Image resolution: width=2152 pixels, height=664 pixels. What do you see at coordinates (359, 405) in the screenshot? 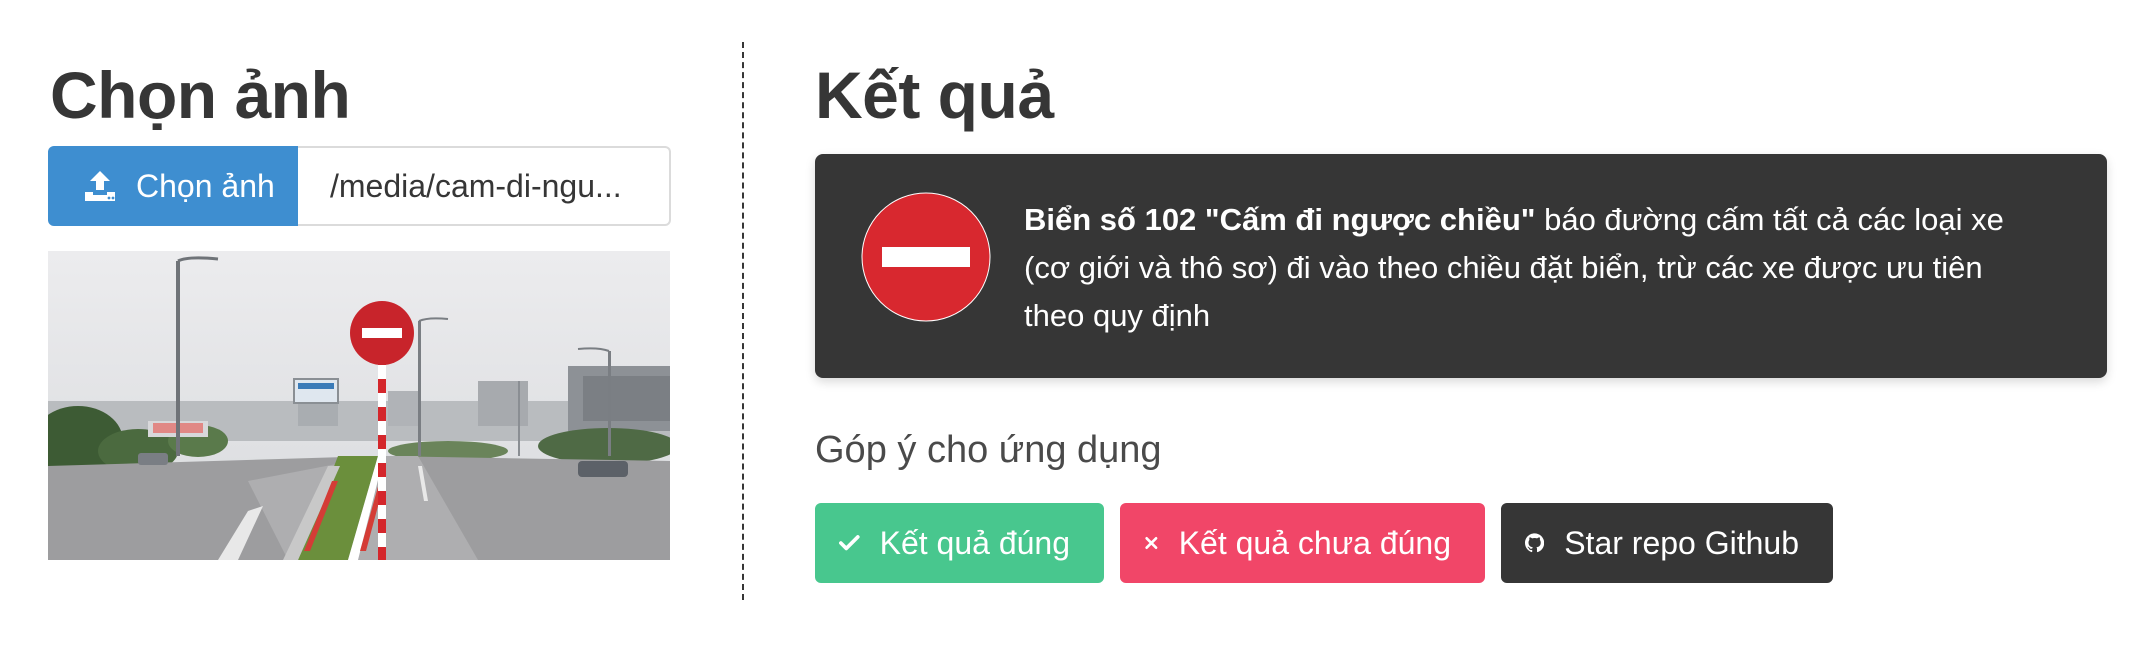
I see `uploaded-image-preview` at bounding box center [359, 405].